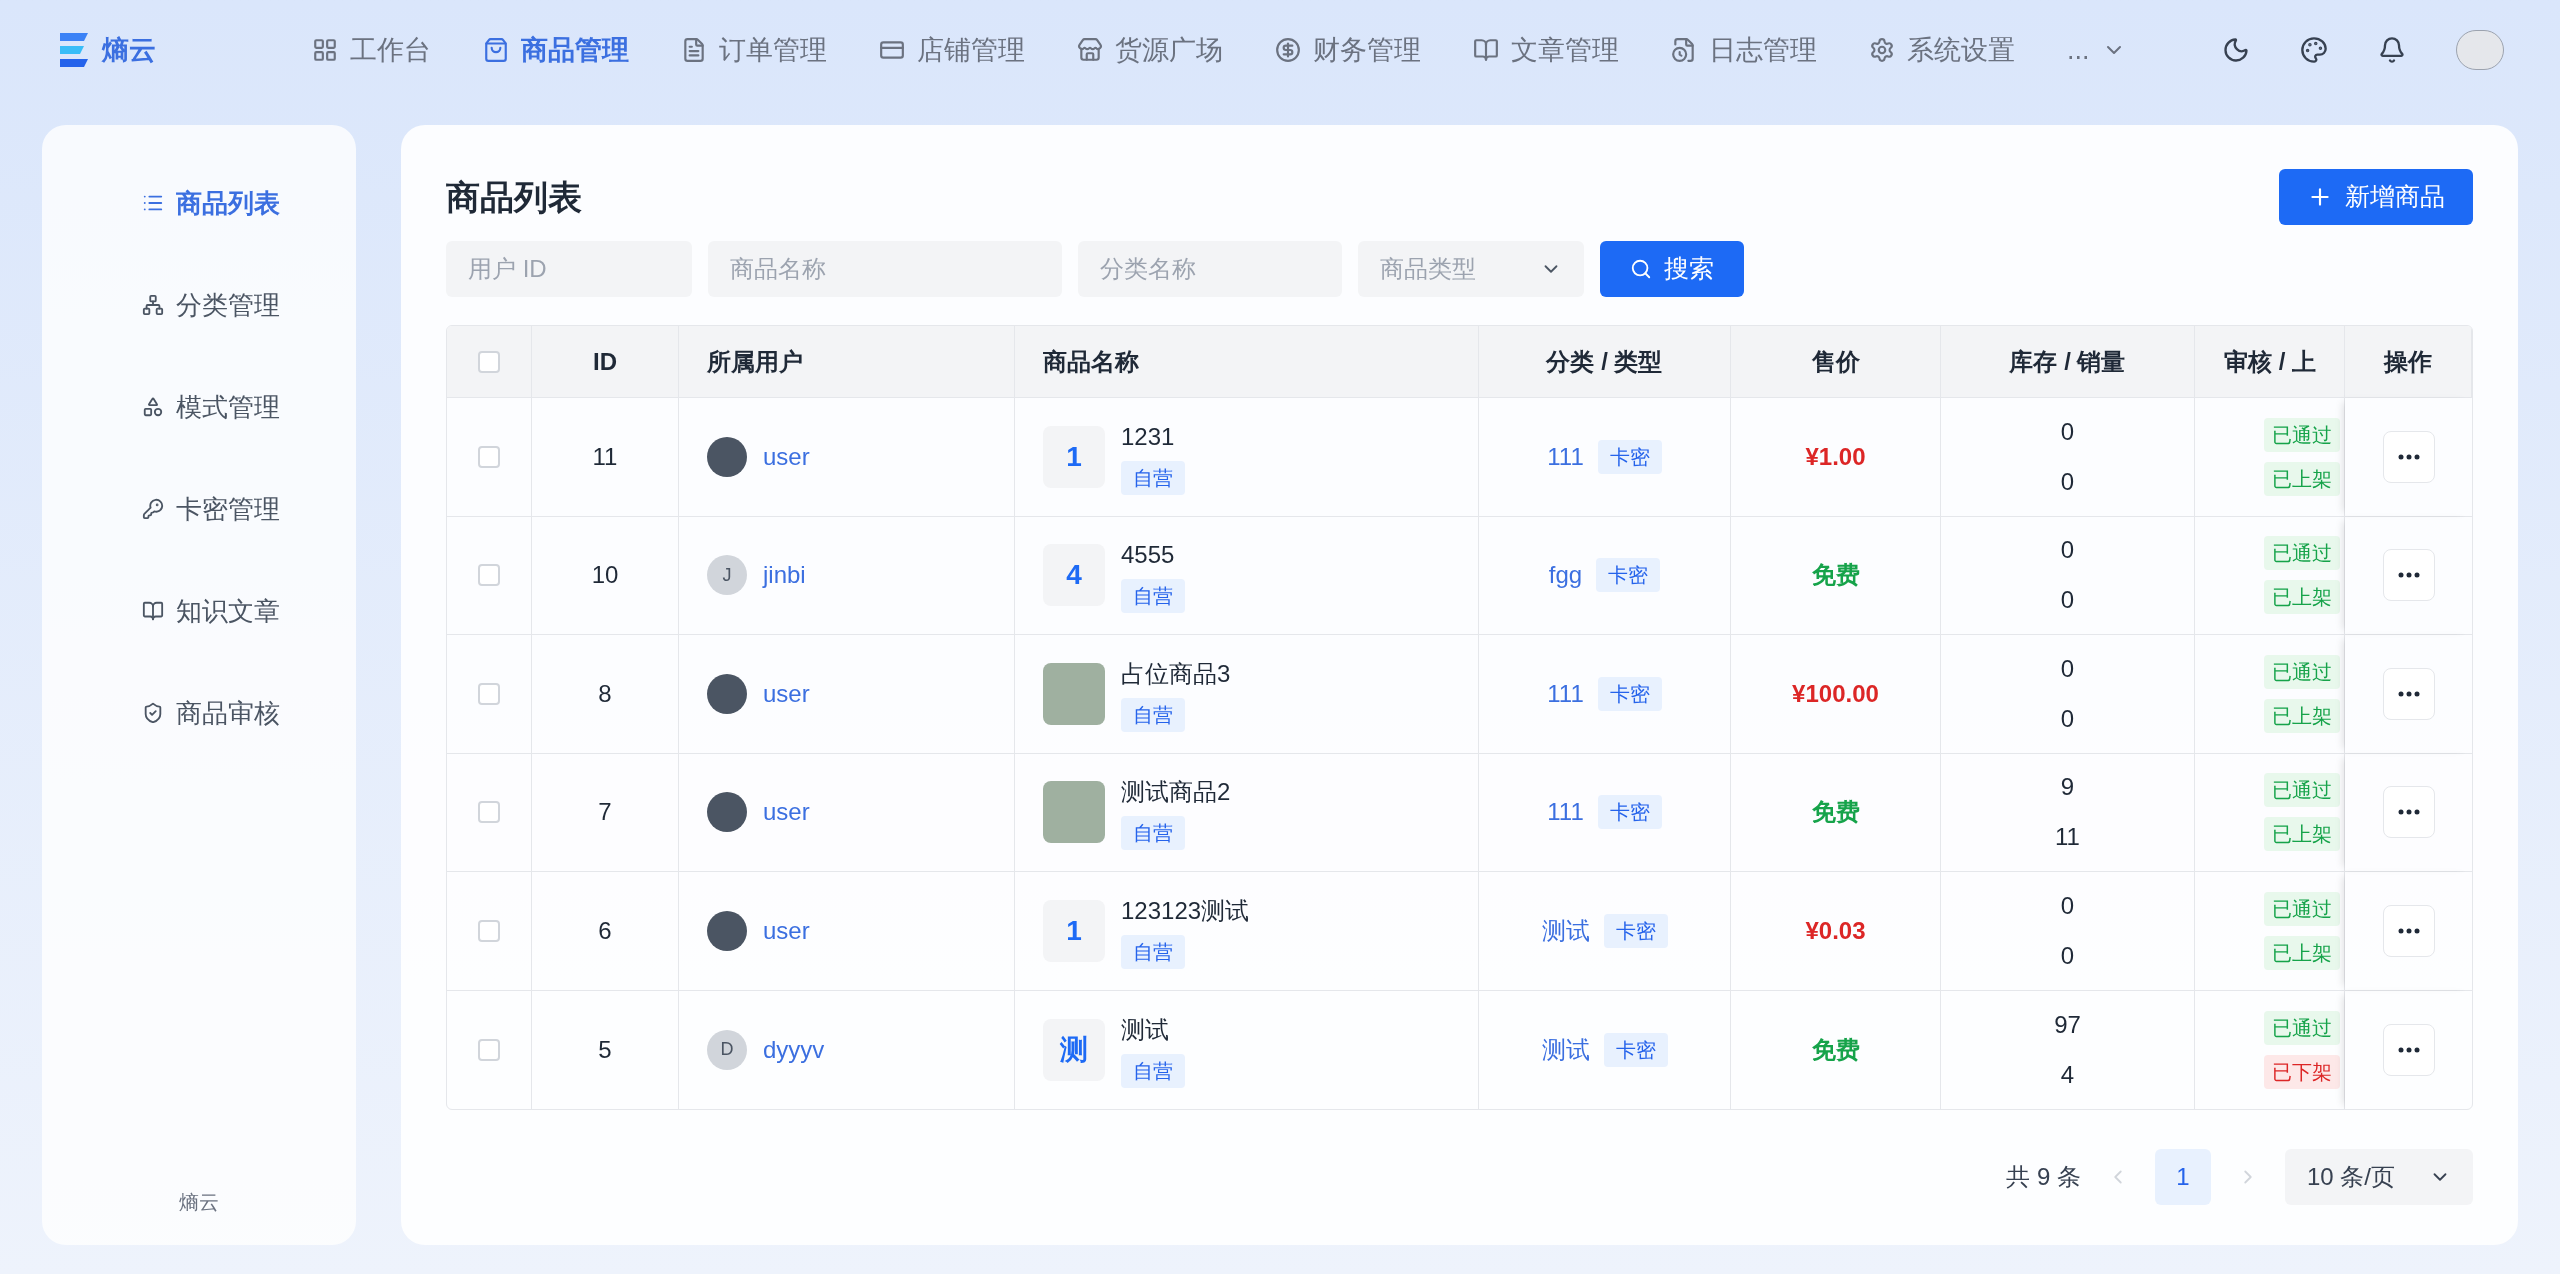  I want to click on document-clock-icon, so click(1684, 50).